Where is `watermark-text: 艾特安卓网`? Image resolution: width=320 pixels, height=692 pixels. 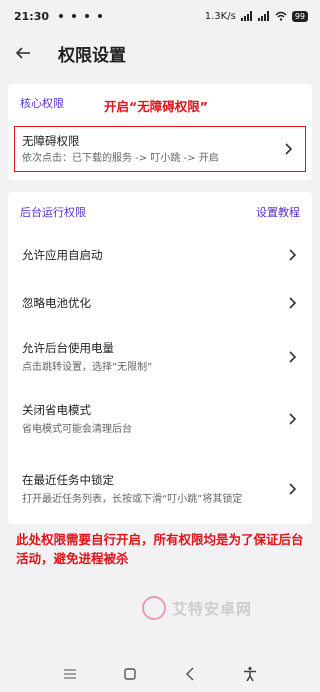 watermark-text: 艾特安卓网 is located at coordinates (212, 608).